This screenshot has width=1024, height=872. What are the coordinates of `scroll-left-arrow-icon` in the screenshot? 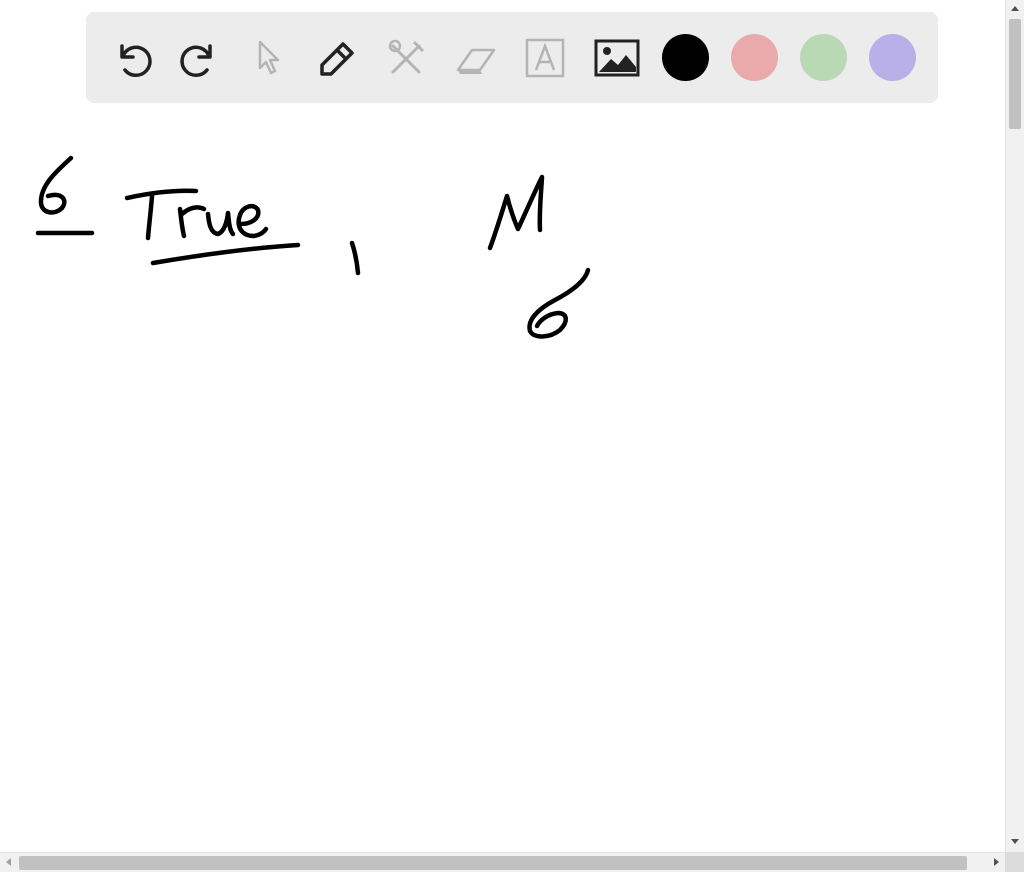 It's located at (8, 862).